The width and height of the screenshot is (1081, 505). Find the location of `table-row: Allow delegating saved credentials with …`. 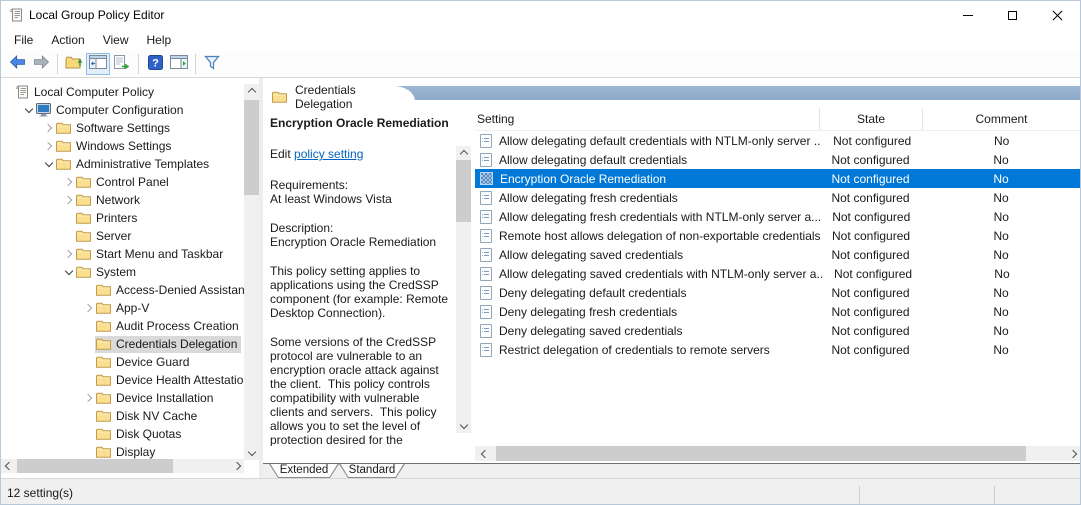

table-row: Allow delegating saved credentials with … is located at coordinates (777, 273).